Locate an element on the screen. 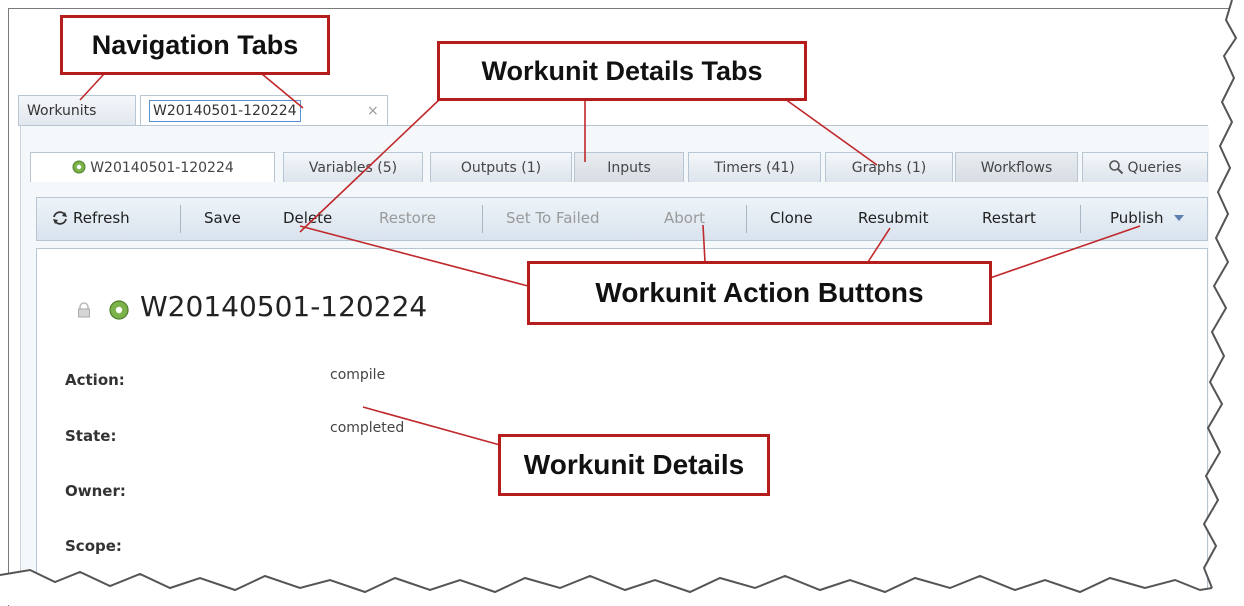 Image resolution: width=1244 pixels, height=606 pixels. tab-workunit-summary: W20140501-120224 is located at coordinates (152, 167).